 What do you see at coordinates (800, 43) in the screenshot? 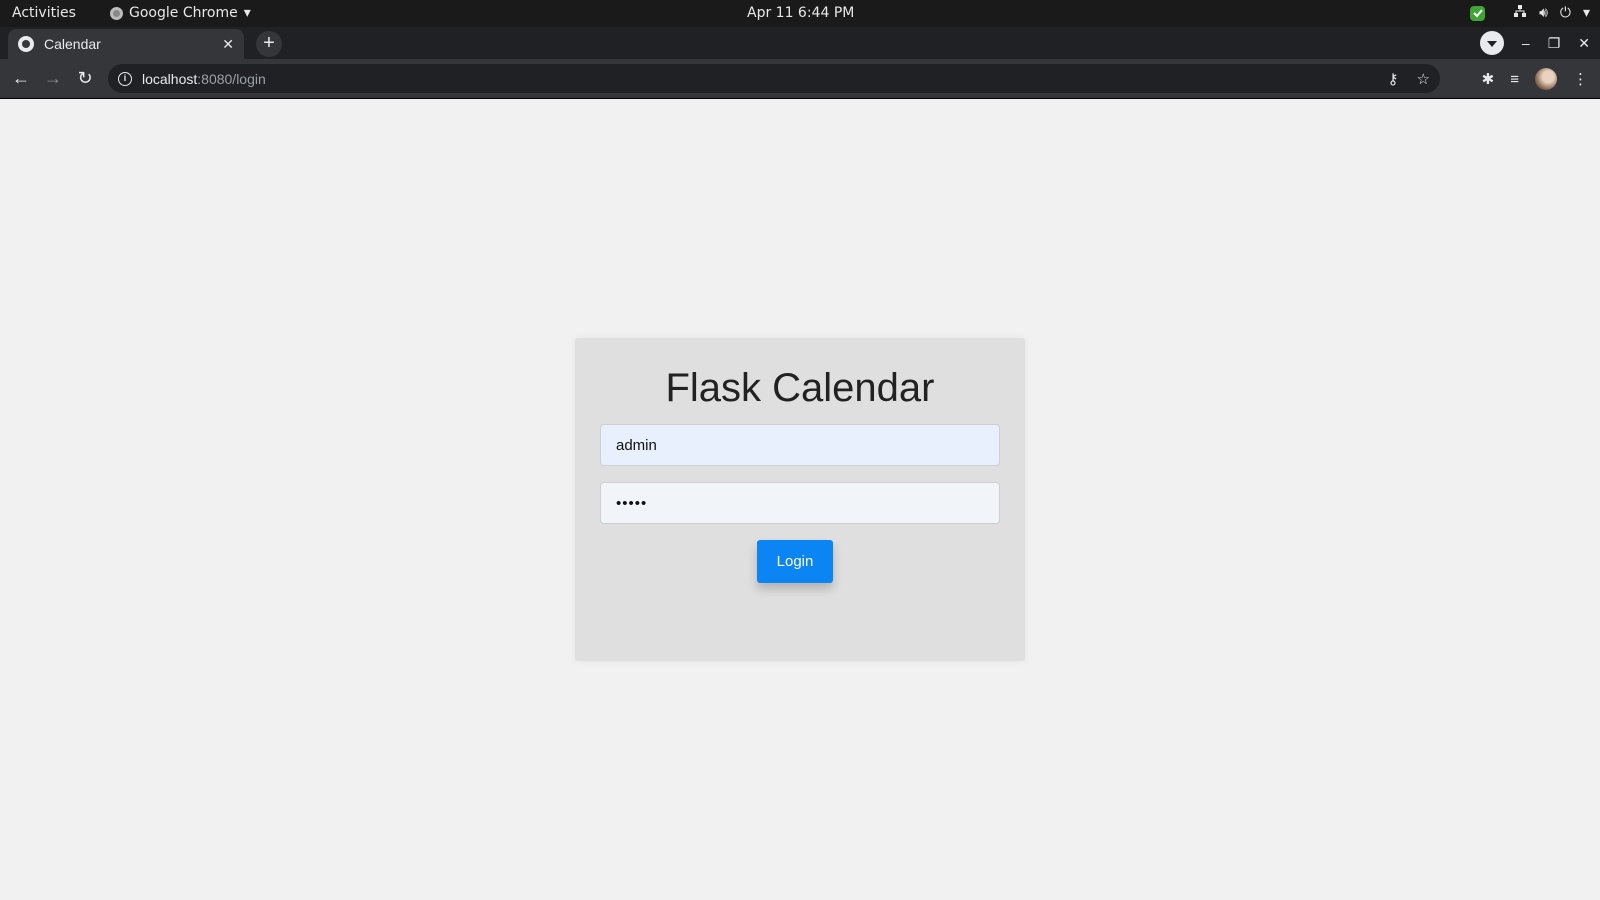
I see `tab-strip: Calendar ✕ + – ❐ ✕` at bounding box center [800, 43].